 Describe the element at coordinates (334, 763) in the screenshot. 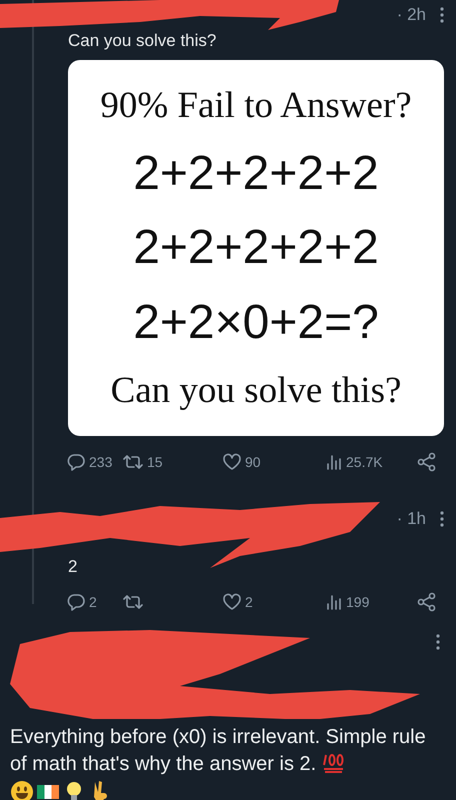

I see `hundred-icon` at that location.